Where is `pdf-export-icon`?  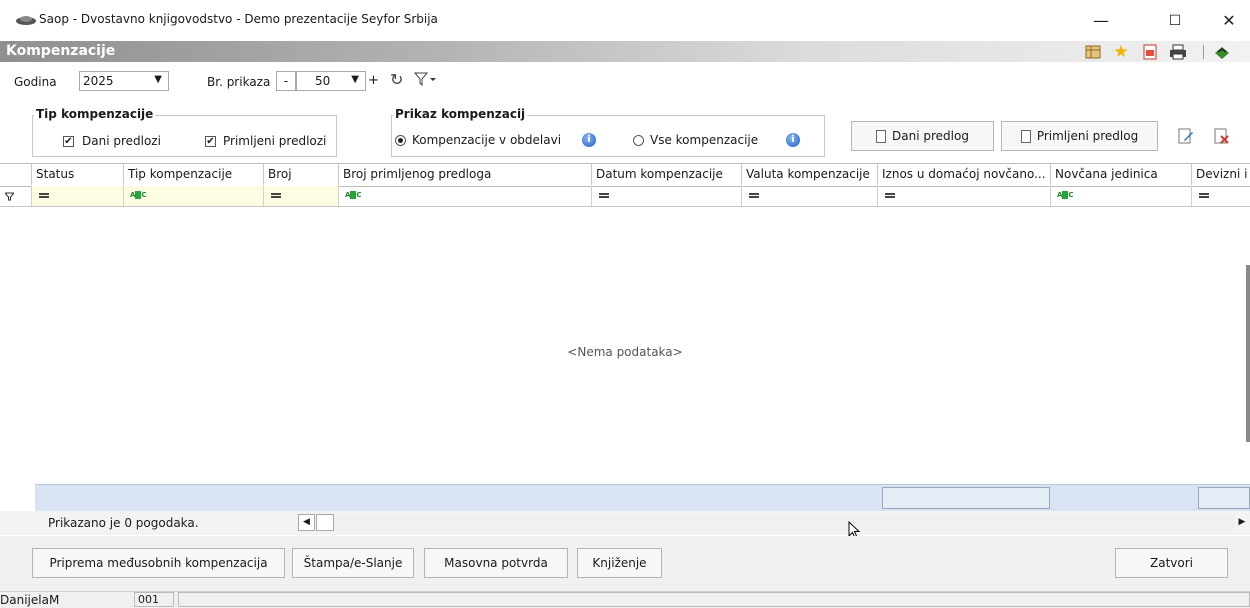
pdf-export-icon is located at coordinates (1150, 52).